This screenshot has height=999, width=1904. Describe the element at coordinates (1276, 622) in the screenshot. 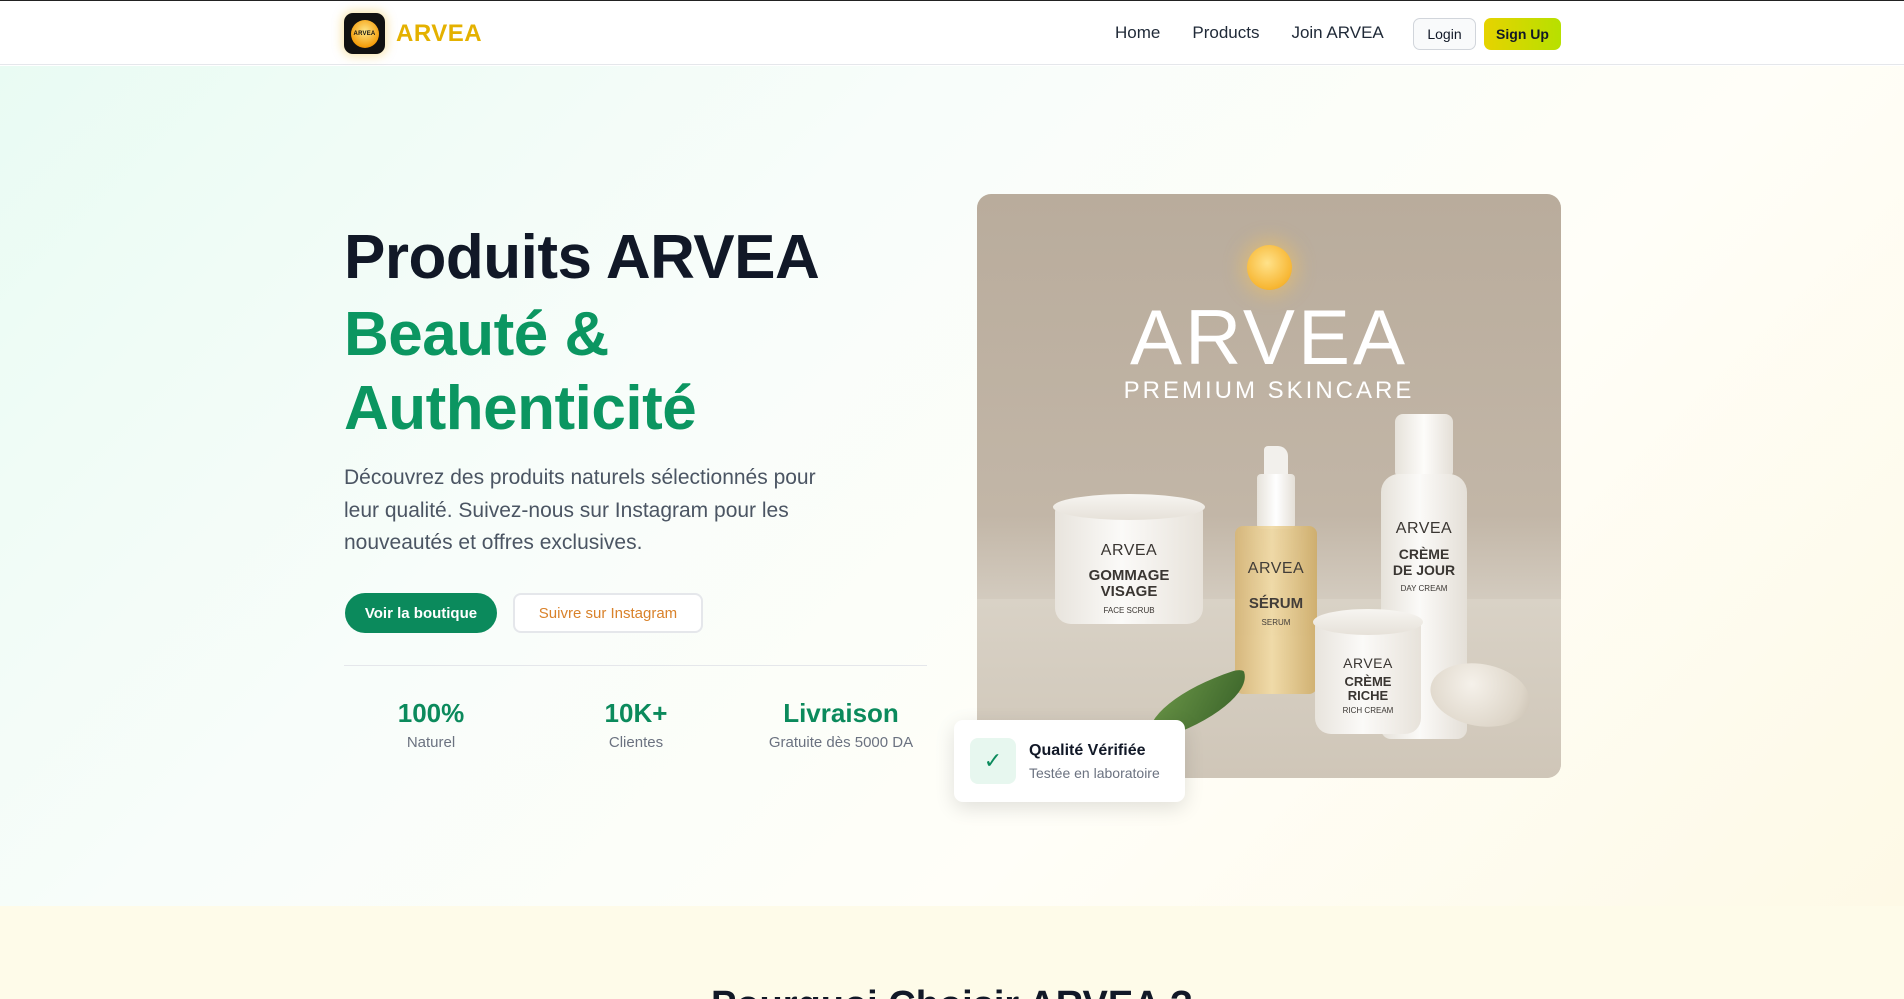

I see `product-subtitle: SERUM` at that location.